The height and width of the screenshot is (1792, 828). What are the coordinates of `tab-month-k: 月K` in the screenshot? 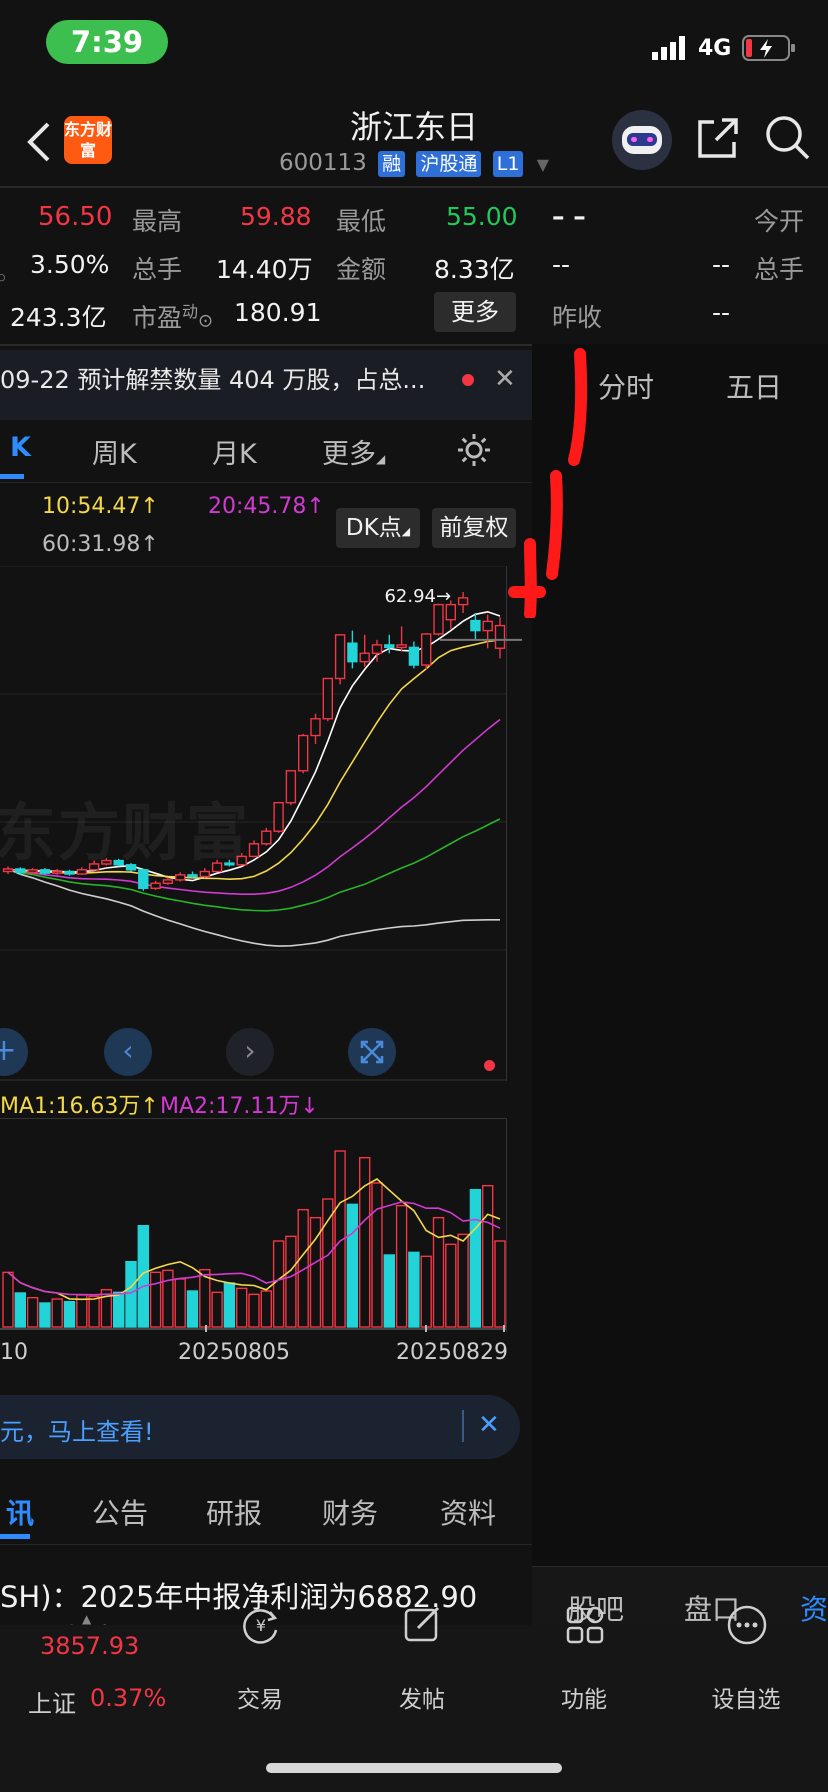 It's located at (234, 451).